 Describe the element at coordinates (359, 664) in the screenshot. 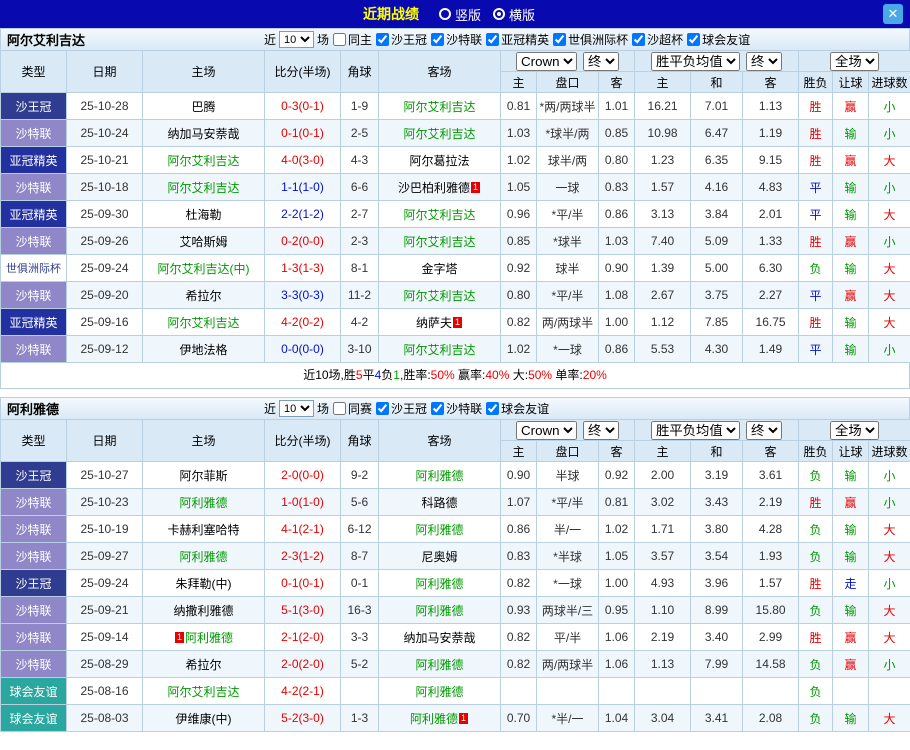

I see `corner-score: 5-2` at that location.